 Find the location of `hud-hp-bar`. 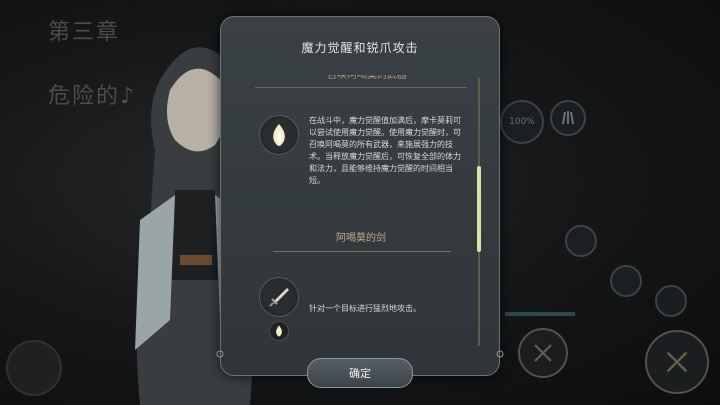

hud-hp-bar is located at coordinates (540, 314).